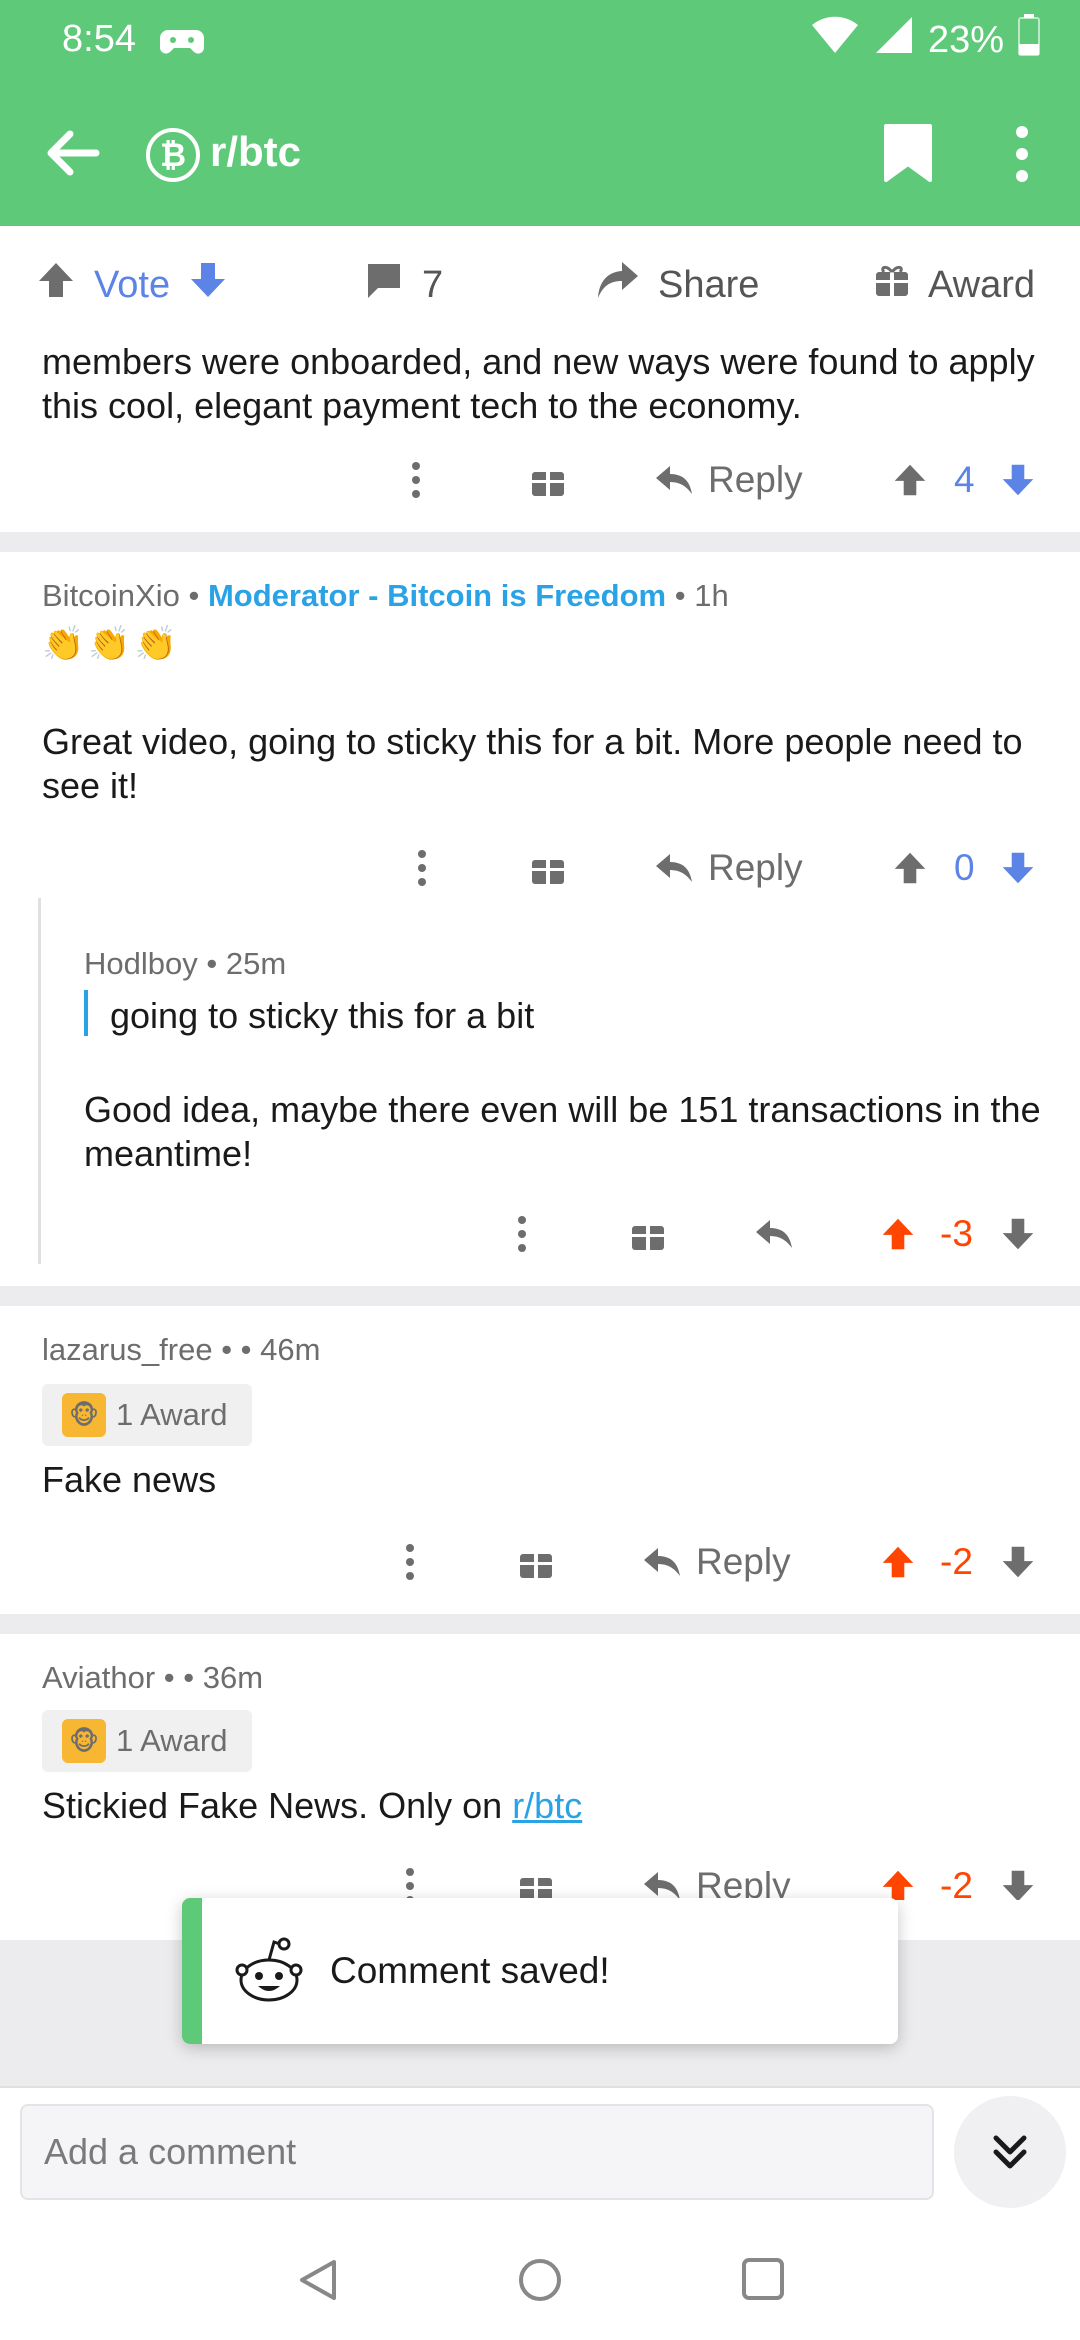  I want to click on comment-actions: Reply 4, so click(540, 480).